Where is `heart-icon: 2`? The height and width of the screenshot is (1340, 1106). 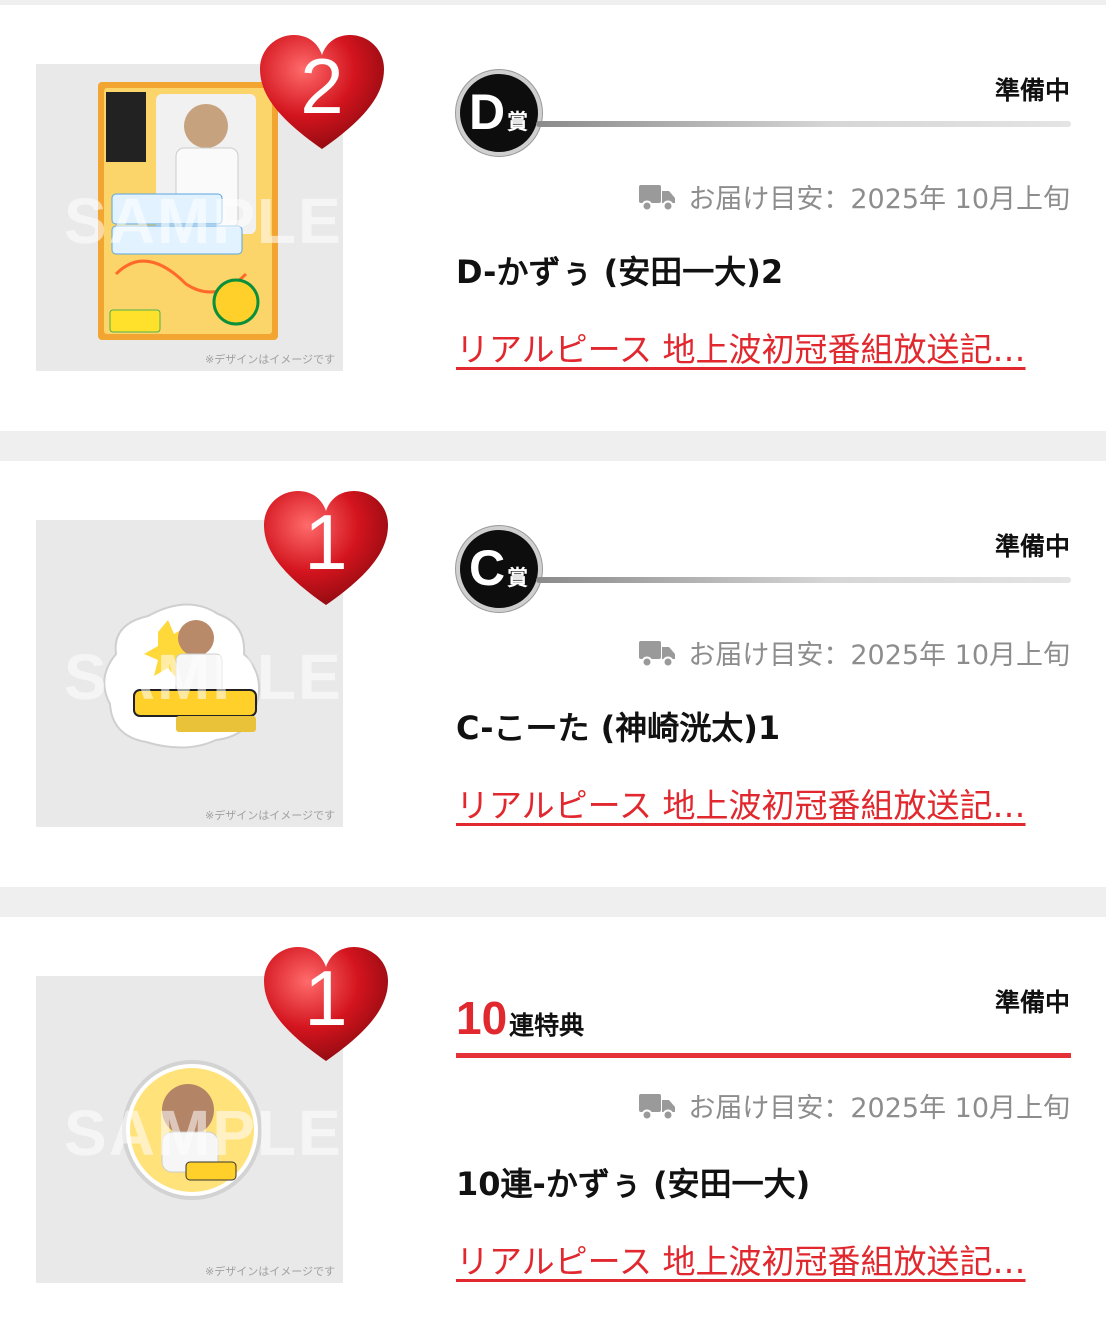
heart-icon: 2 is located at coordinates (322, 93).